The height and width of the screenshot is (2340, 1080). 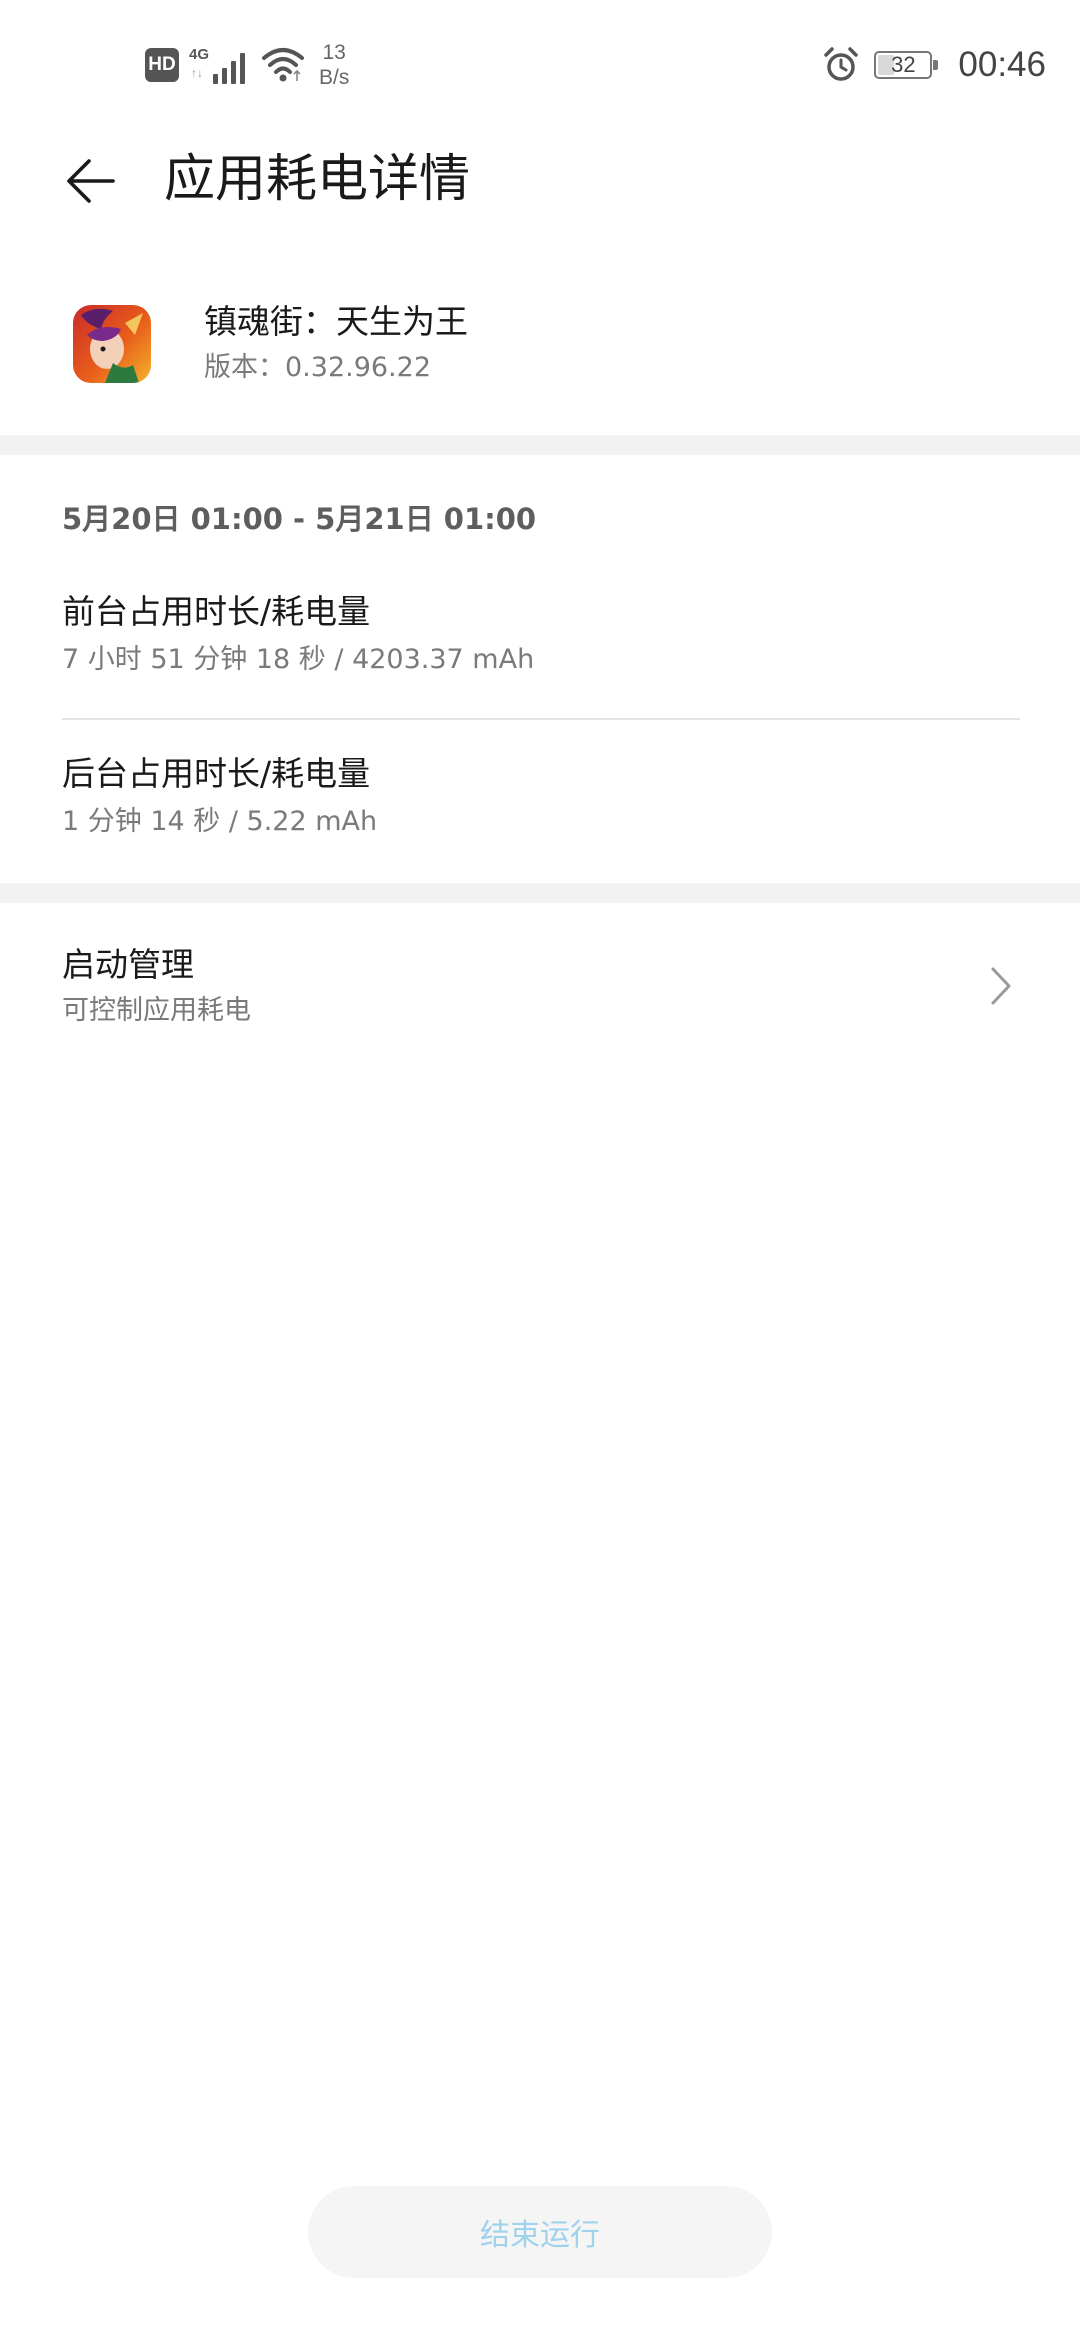 I want to click on end-process-button: 结束运行, so click(x=540, y=2232).